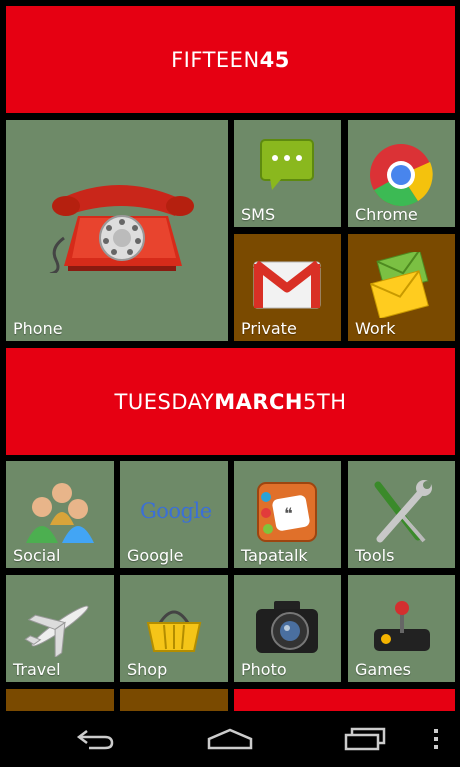 The image size is (460, 767). I want to click on navigation-bar, so click(230, 739).